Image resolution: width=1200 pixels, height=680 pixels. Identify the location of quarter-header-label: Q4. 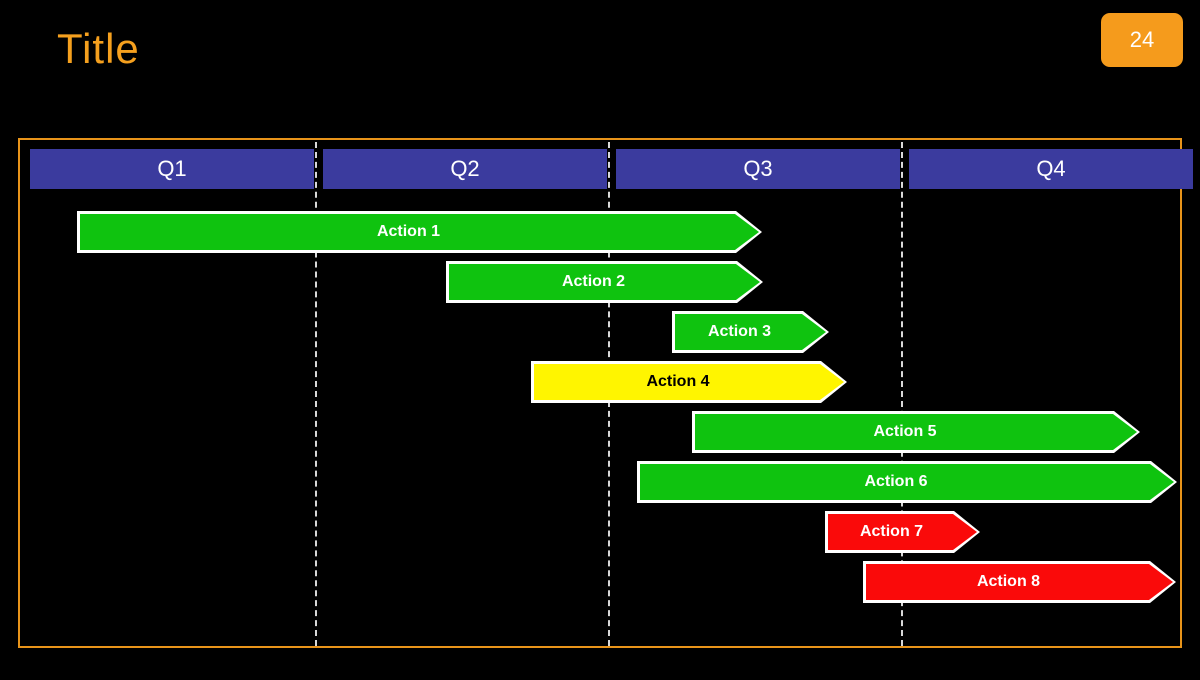
(1051, 168).